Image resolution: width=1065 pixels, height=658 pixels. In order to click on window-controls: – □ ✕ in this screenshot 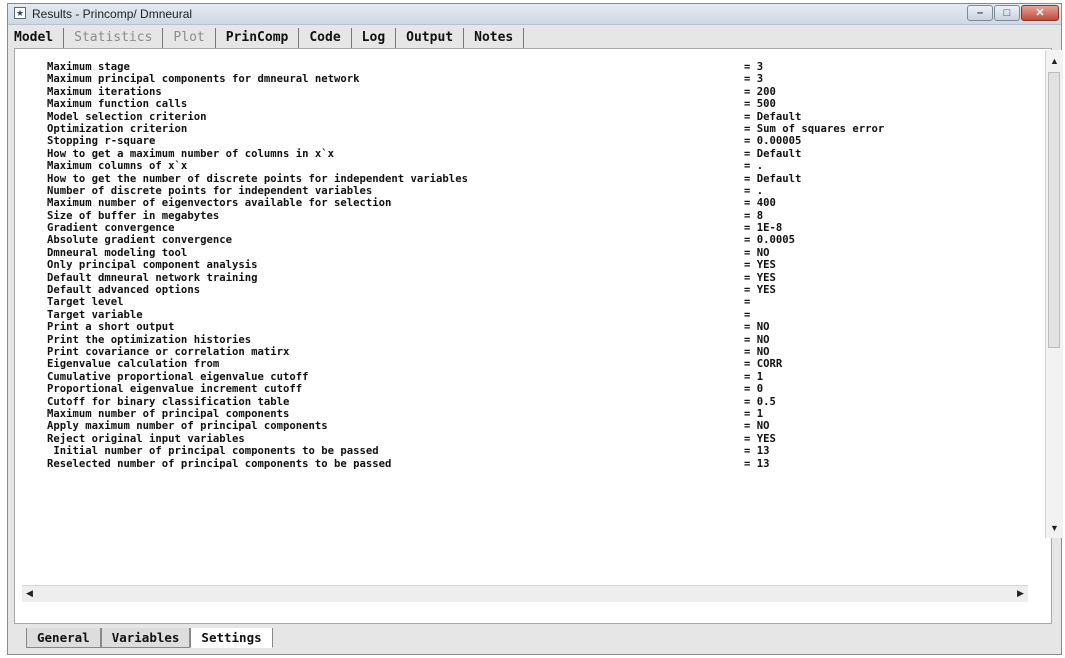, I will do `click(1012, 13)`.